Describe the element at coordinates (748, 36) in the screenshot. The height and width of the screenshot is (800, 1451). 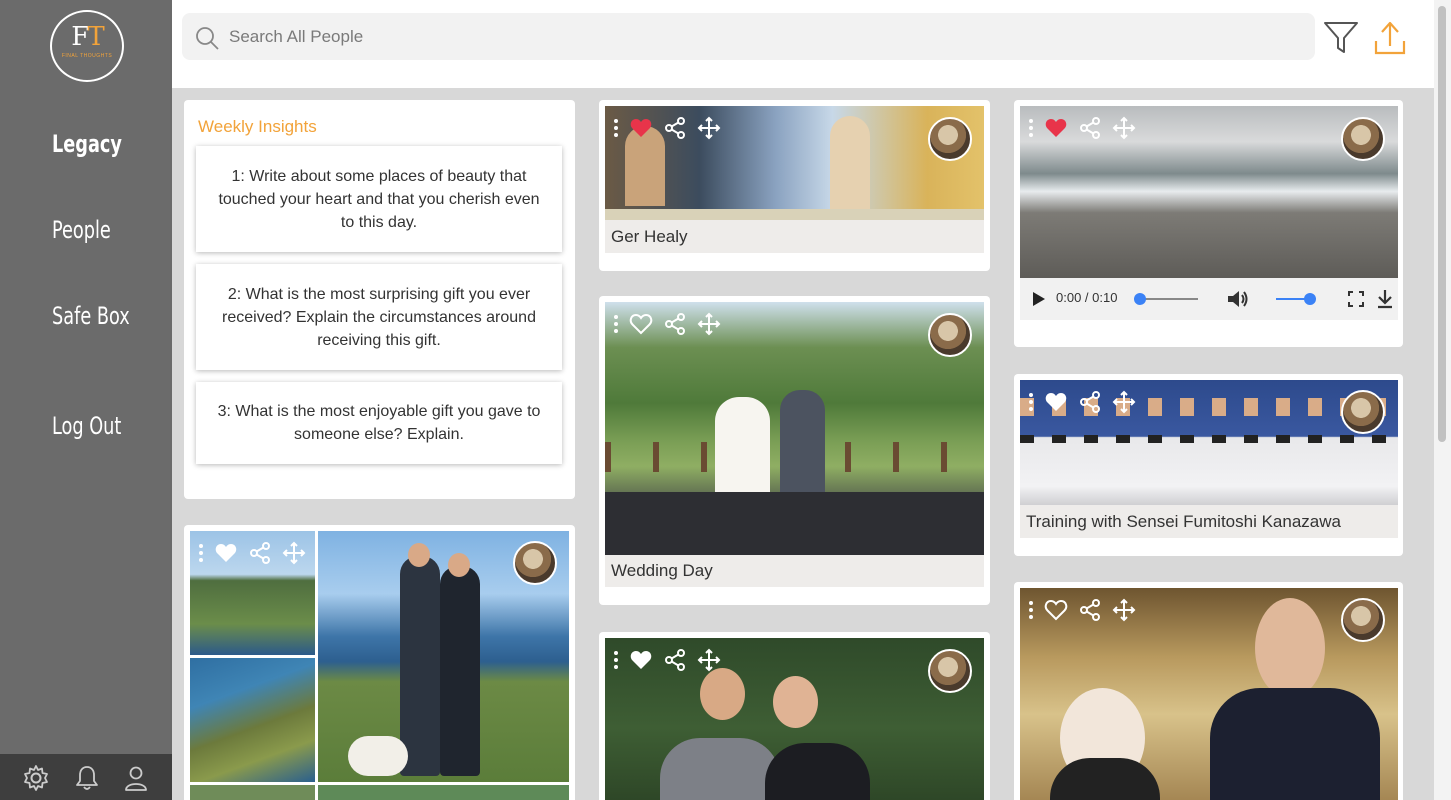
I see `search-input: Search All People` at that location.